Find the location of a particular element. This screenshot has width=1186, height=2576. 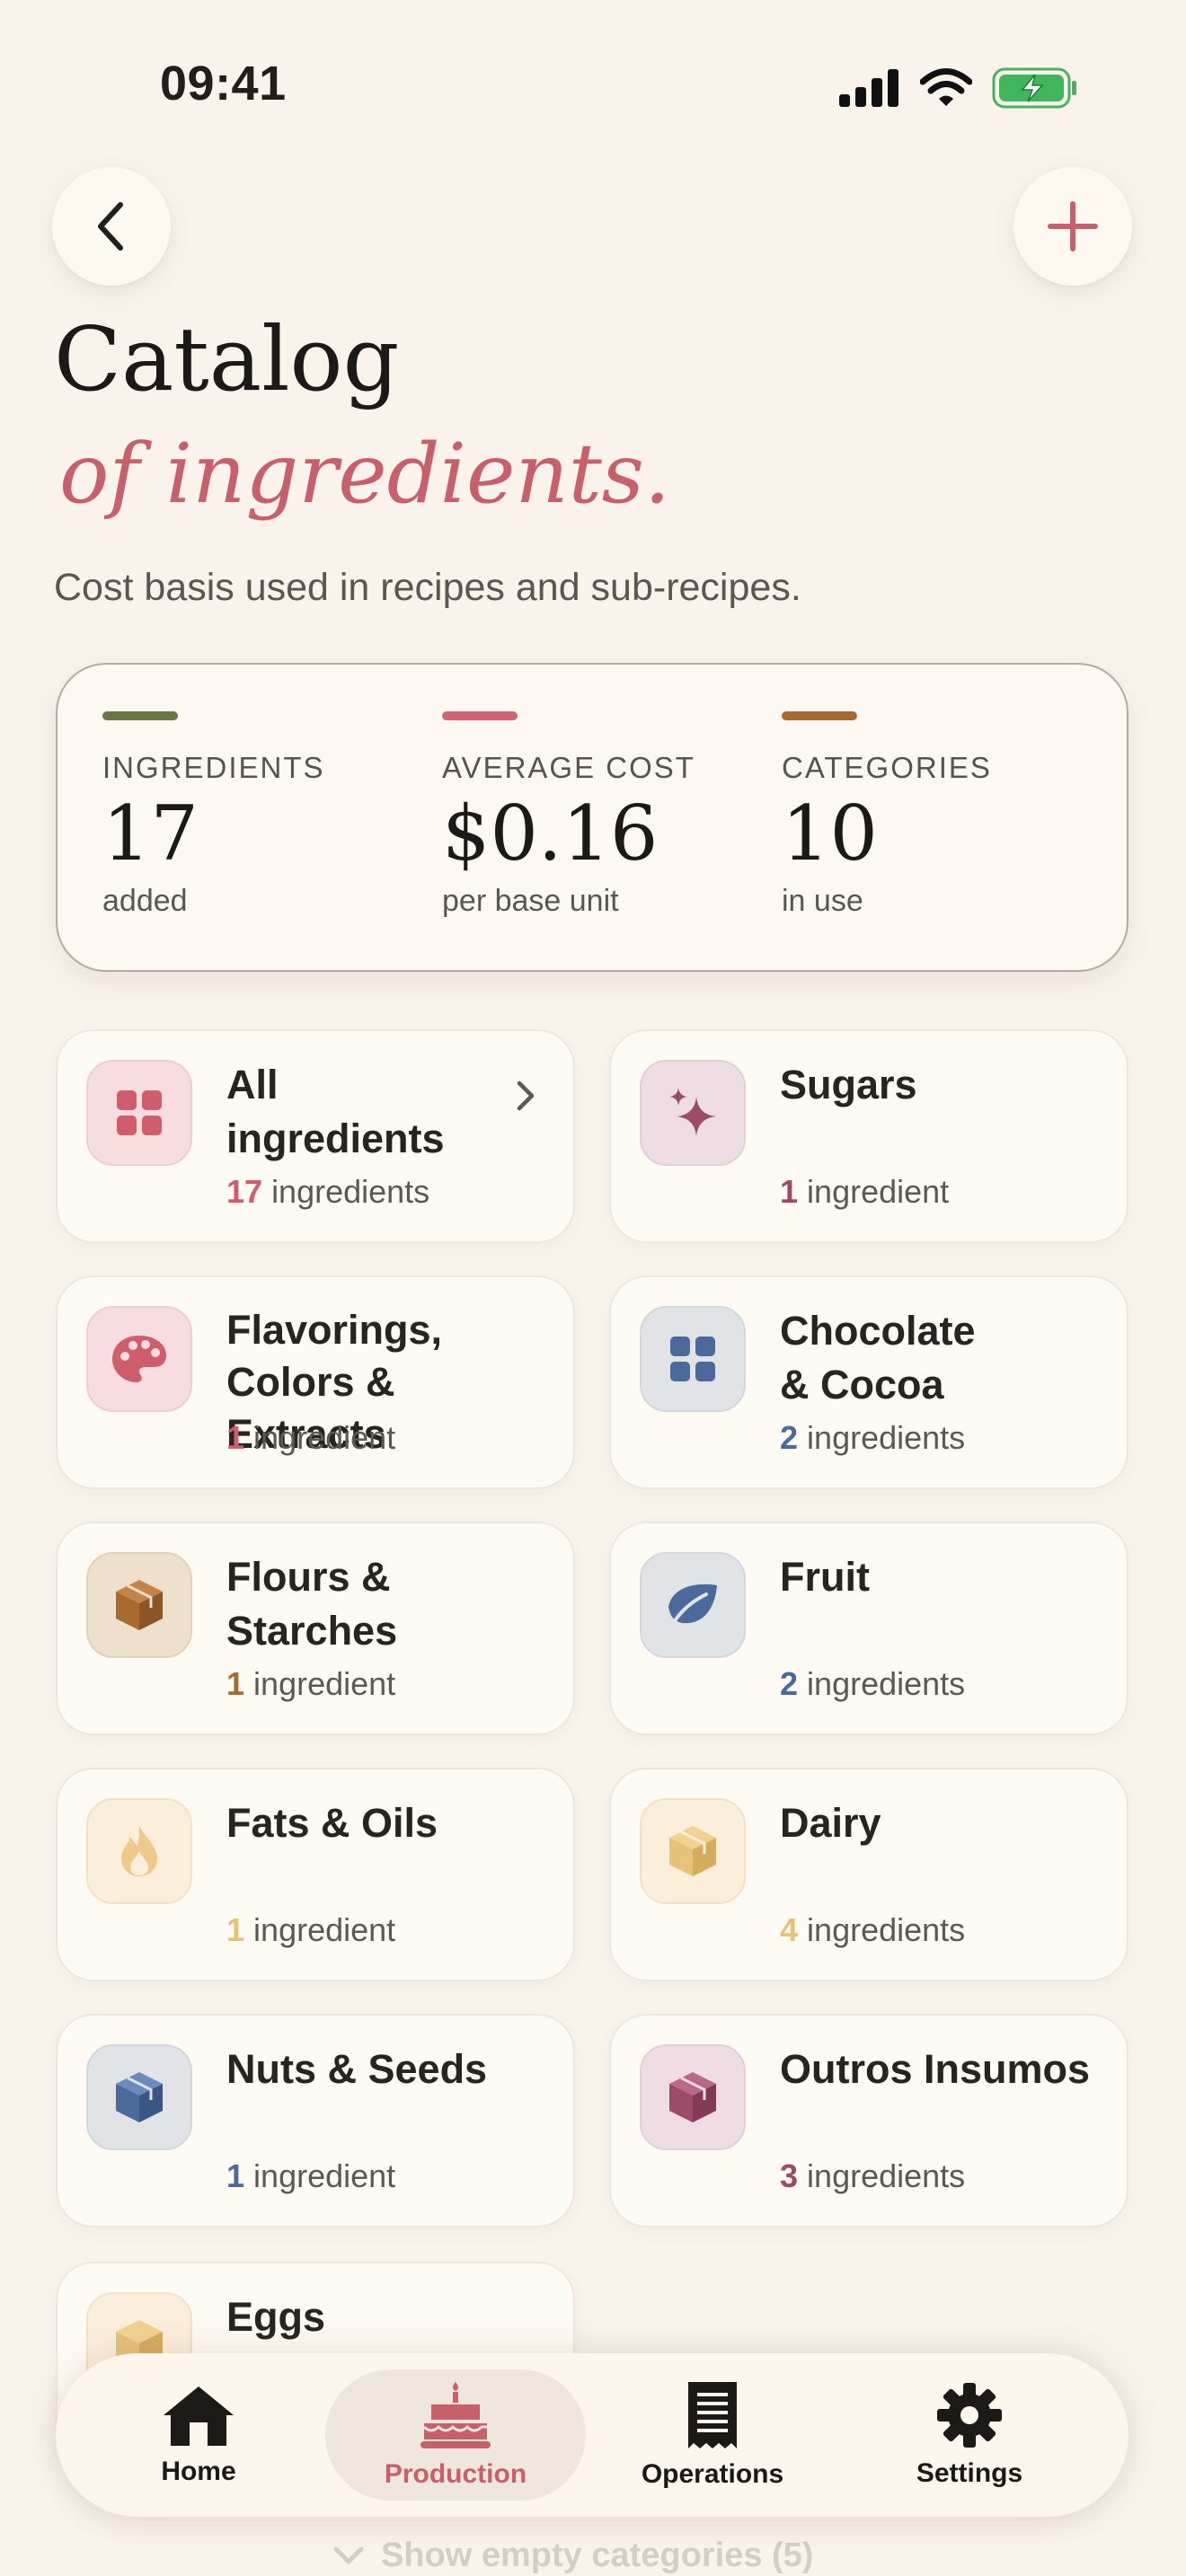

category-card-sugars: Sugars 1 ingredient is located at coordinates (868, 1136).